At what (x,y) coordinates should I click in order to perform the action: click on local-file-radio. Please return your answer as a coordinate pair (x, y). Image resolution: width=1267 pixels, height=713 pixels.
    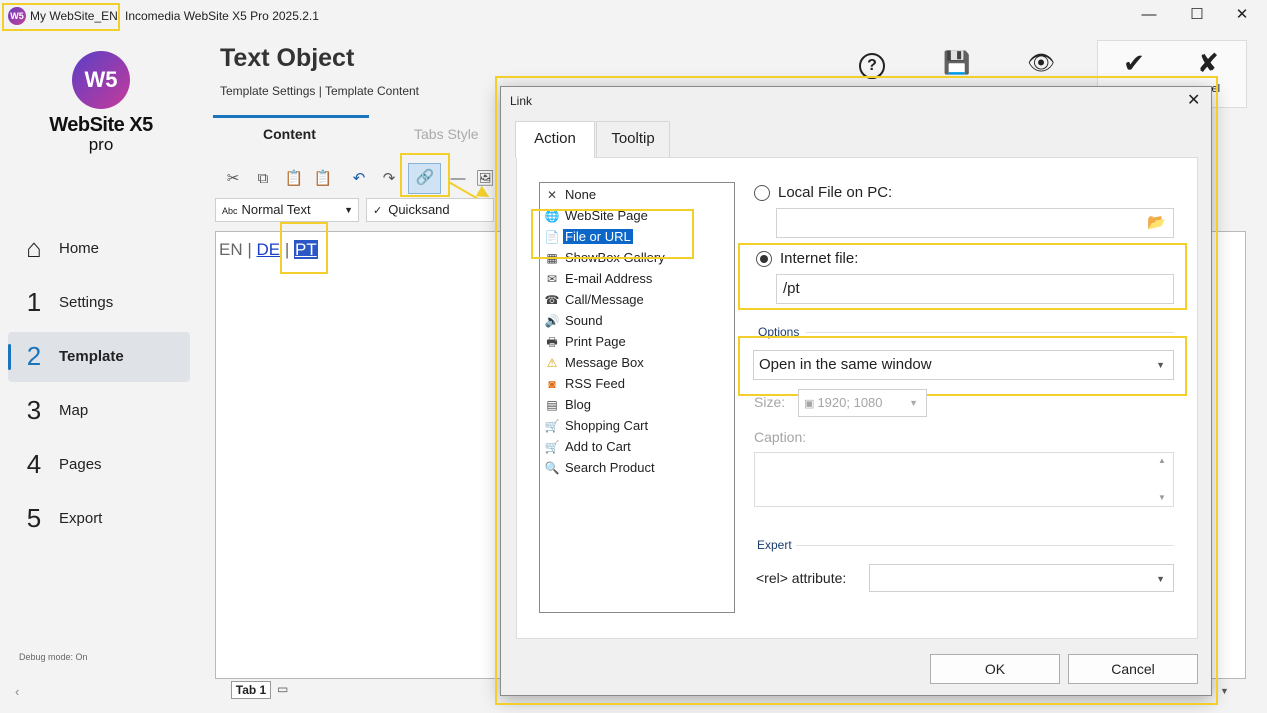
    Looking at the image, I should click on (762, 193).